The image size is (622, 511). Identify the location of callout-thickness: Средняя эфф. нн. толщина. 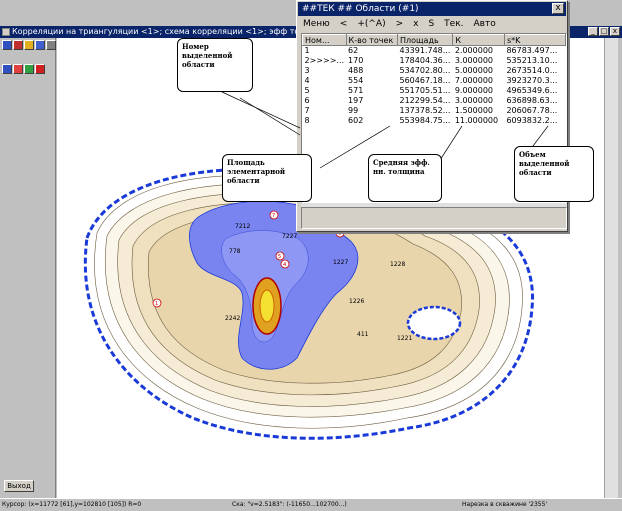
(405, 178).